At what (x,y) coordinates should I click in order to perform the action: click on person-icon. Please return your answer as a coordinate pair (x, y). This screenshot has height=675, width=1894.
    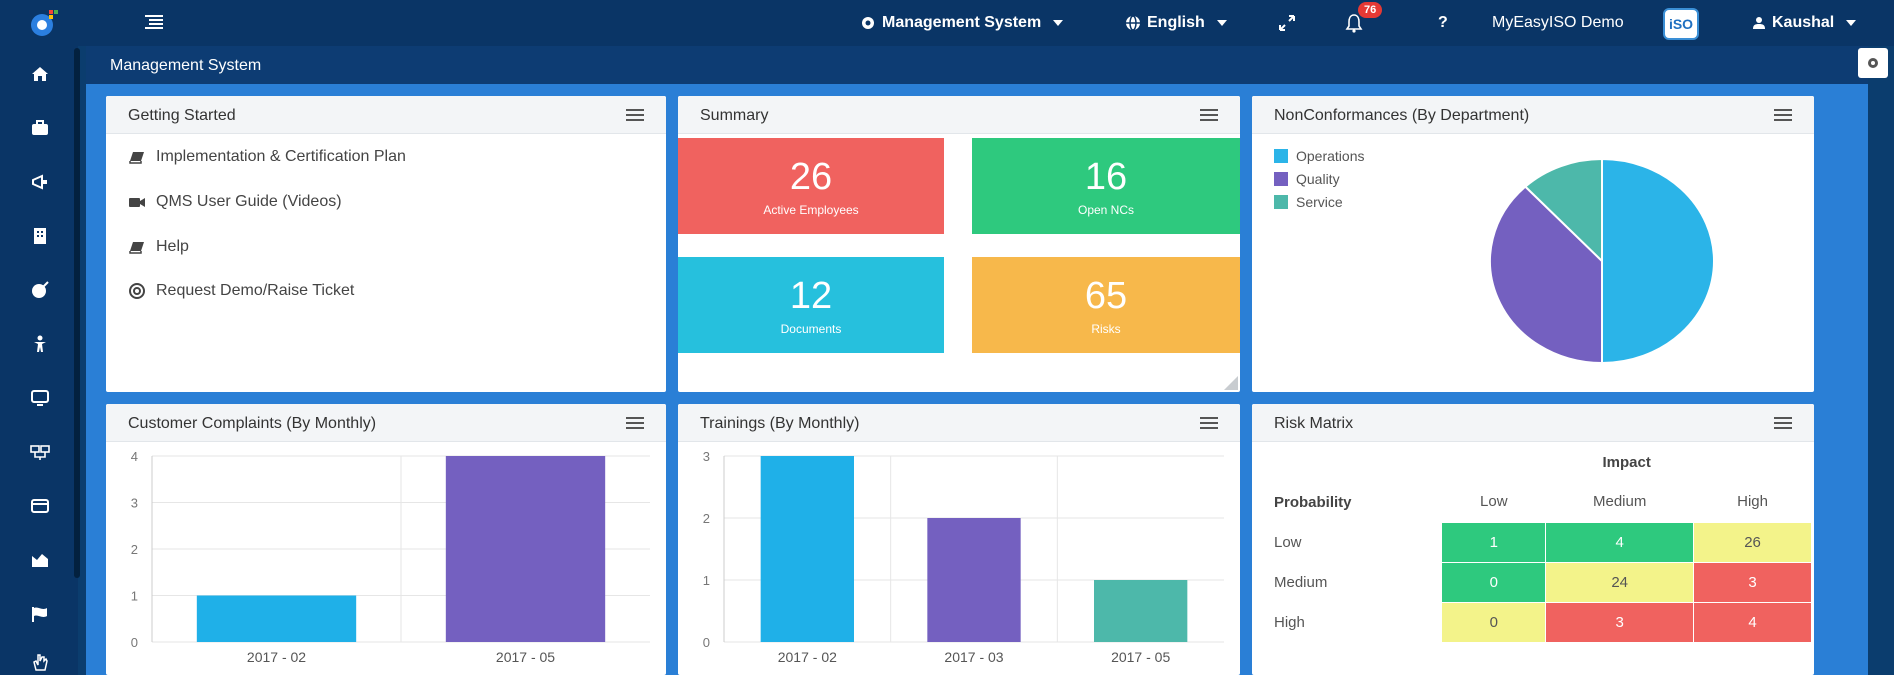
    Looking at the image, I should click on (40, 344).